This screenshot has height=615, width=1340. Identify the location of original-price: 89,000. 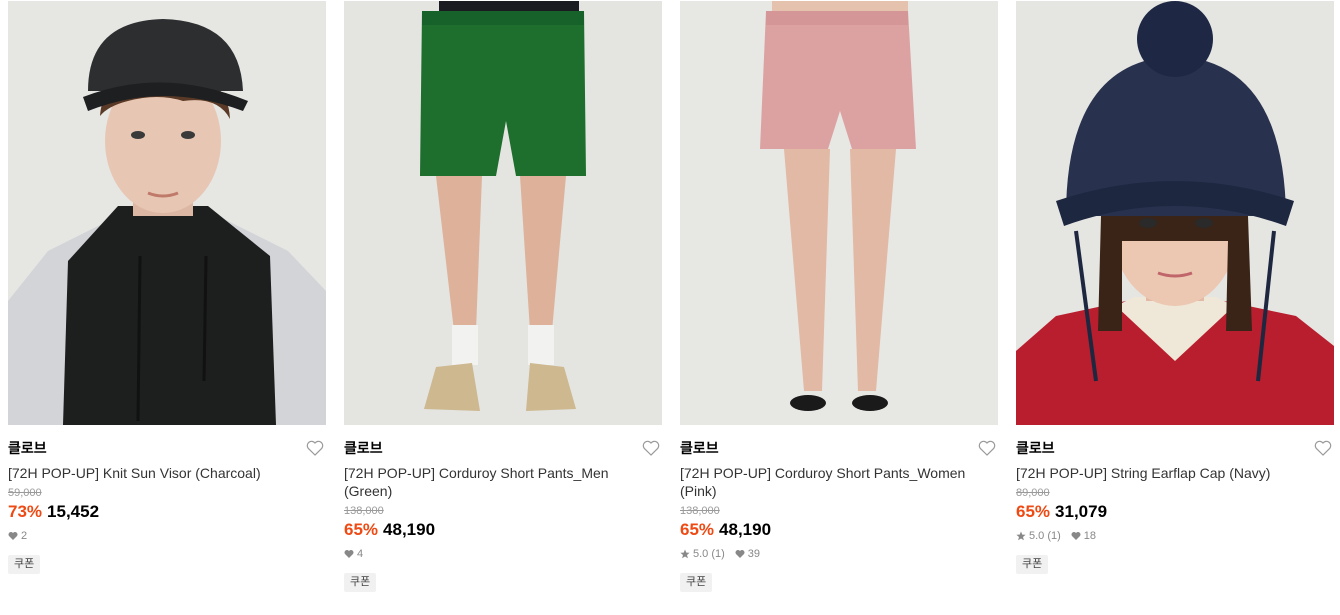
(1033, 493).